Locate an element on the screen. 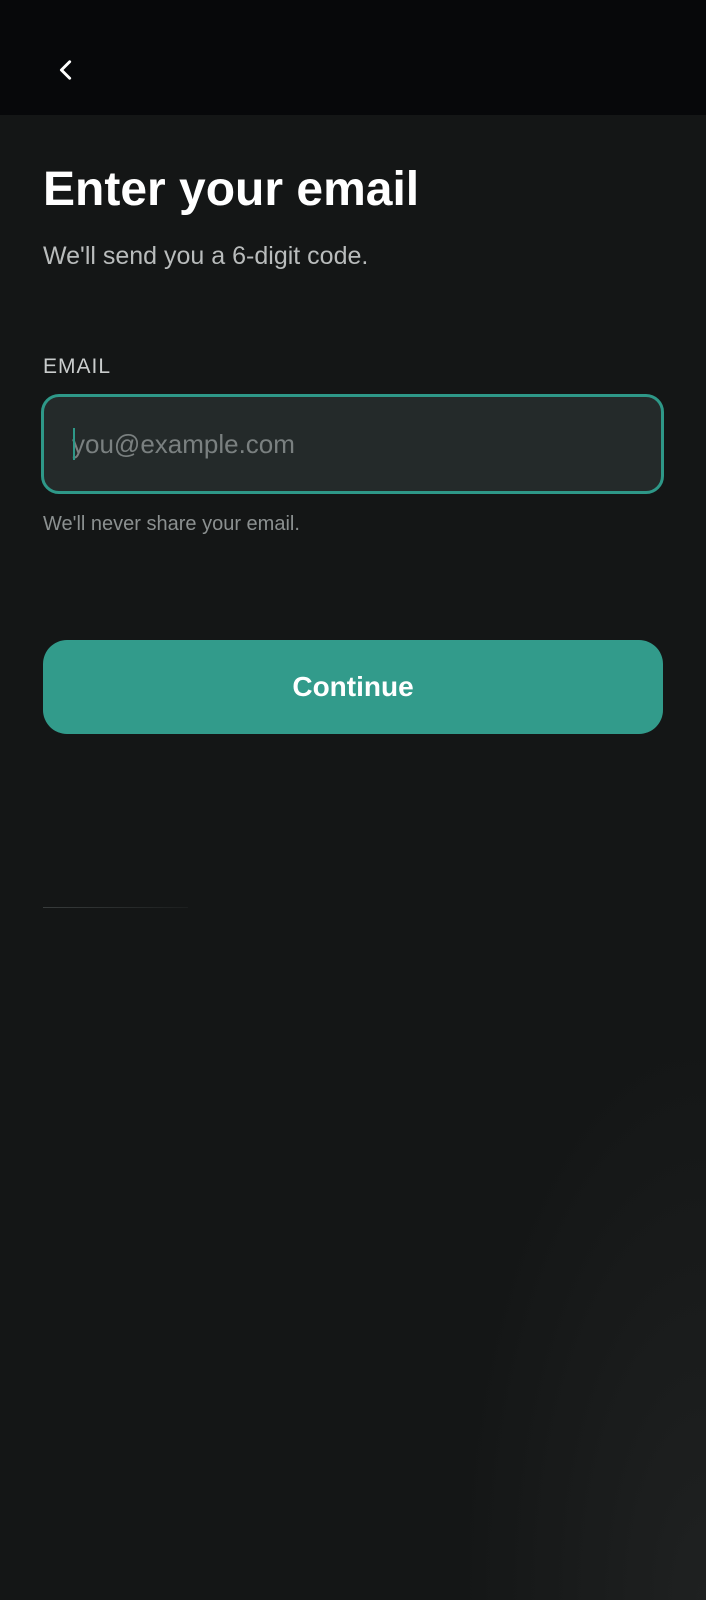 The height and width of the screenshot is (1600, 706). email-field-container is located at coordinates (352, 444).